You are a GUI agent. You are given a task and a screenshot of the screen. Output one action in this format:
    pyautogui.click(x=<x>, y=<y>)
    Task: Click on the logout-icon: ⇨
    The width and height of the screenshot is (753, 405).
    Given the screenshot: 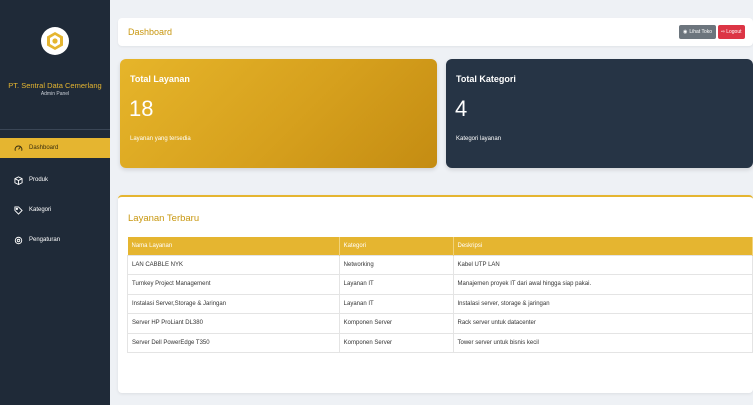 What is the action you would take?
    pyautogui.click(x=723, y=32)
    